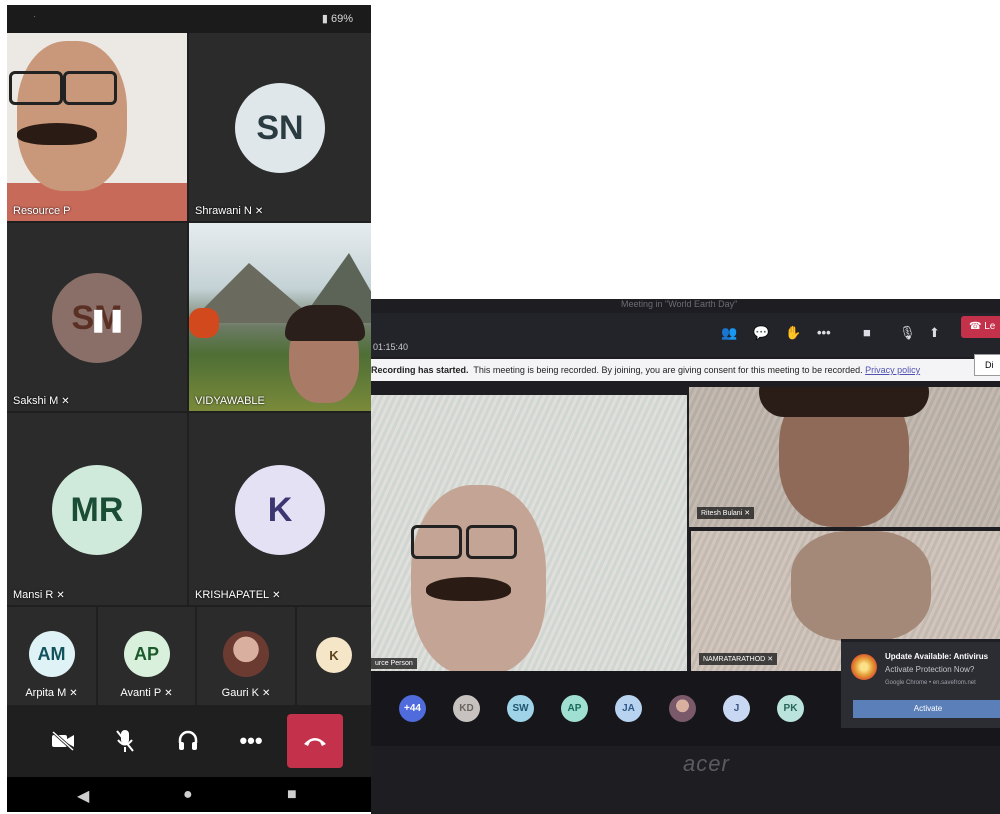 The image size is (1000, 814). I want to click on popup-source: Google Chrome • en.savefrom.net, so click(930, 683).